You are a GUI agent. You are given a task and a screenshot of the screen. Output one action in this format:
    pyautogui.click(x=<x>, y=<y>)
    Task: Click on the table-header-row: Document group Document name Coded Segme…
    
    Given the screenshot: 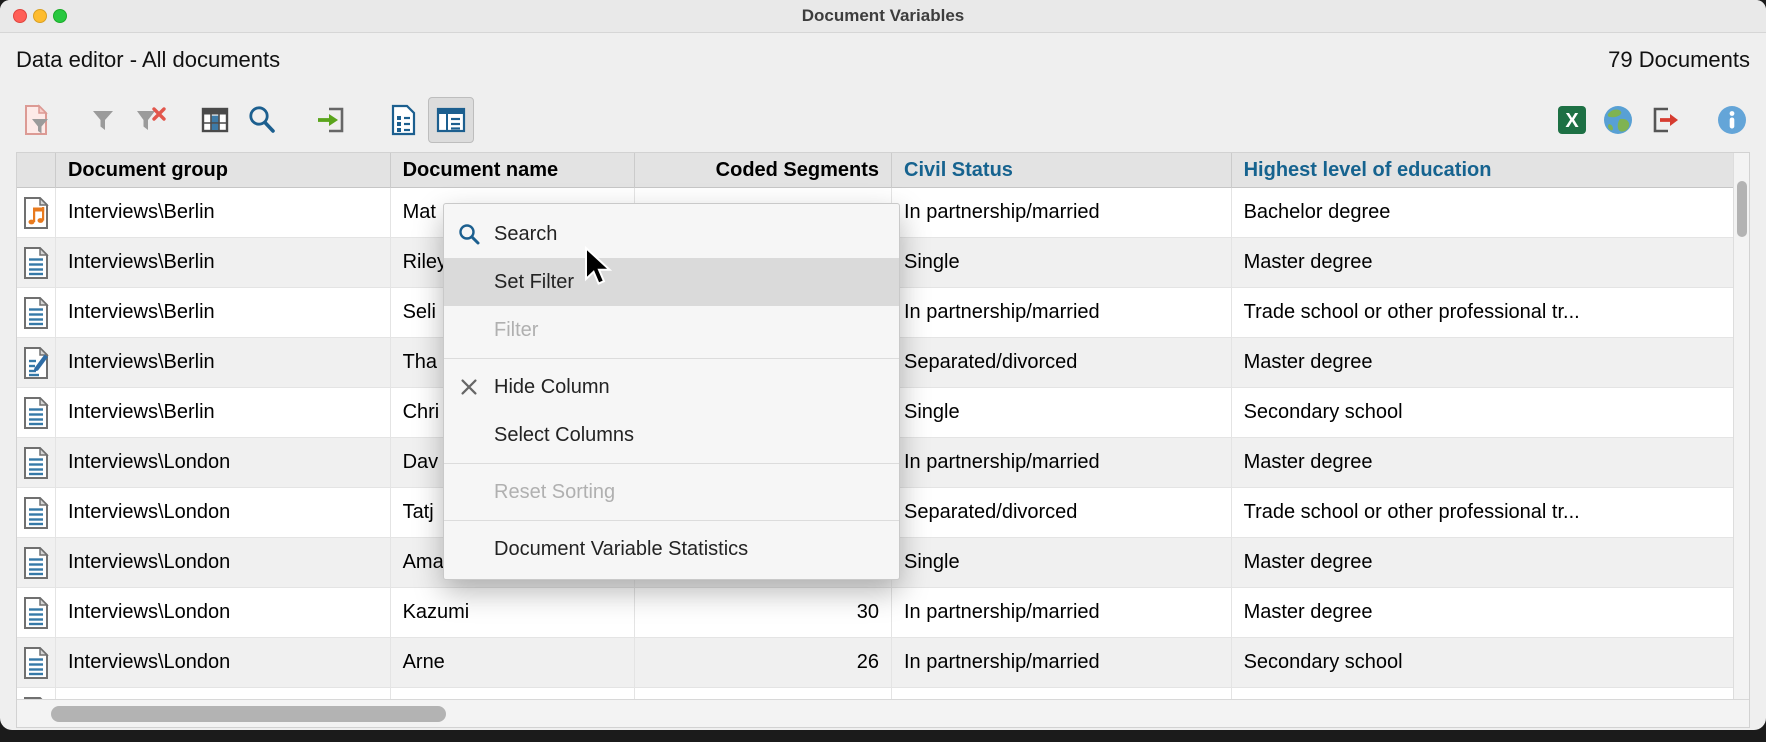 What is the action you would take?
    pyautogui.click(x=875, y=170)
    